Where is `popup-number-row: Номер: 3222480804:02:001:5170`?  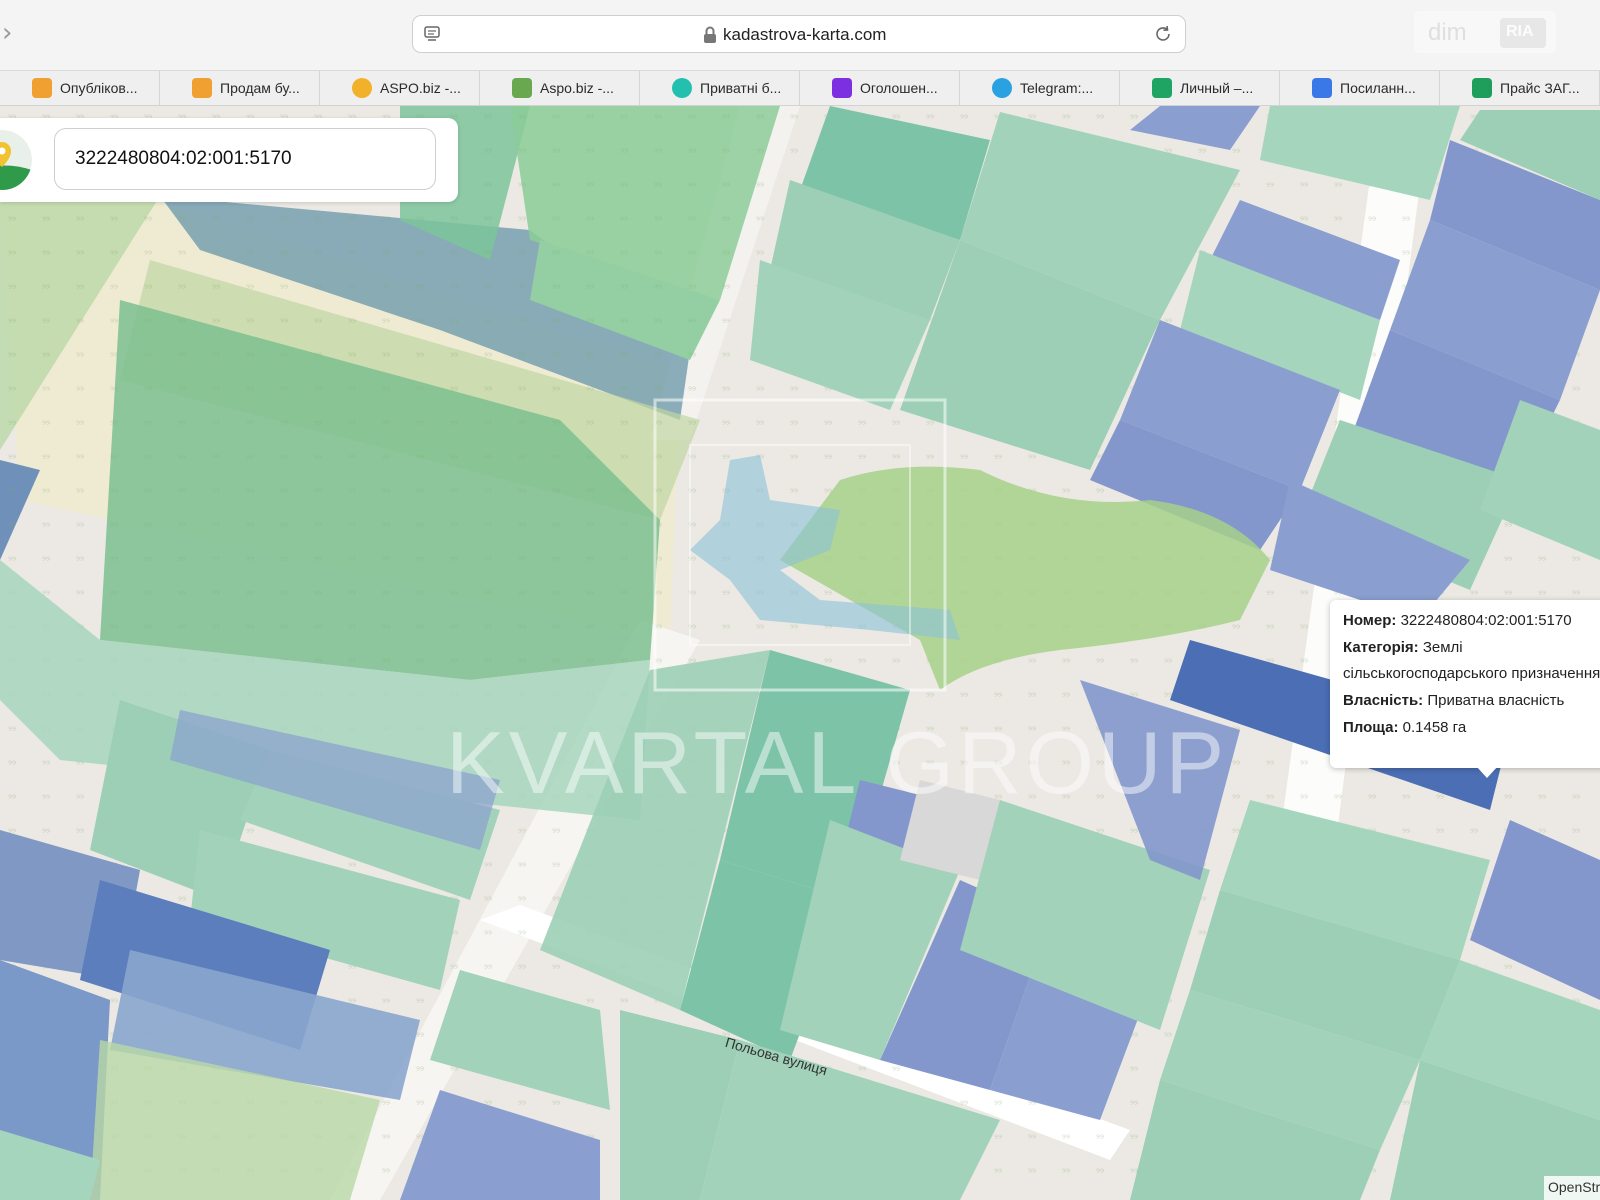 popup-number-row: Номер: 3222480804:02:001:5170 is located at coordinates (1457, 620).